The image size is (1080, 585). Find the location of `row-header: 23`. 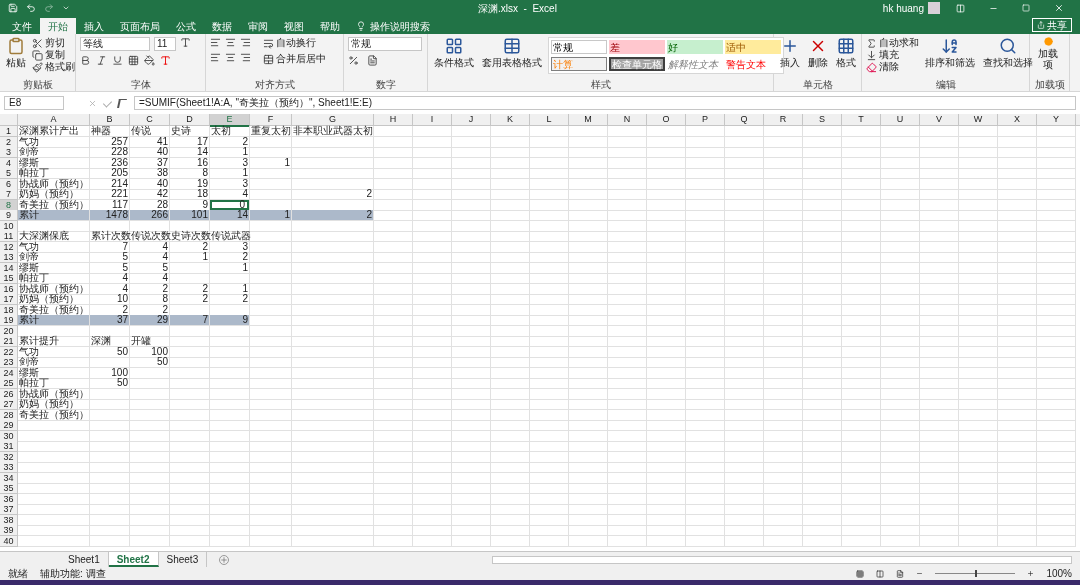

row-header: 23 is located at coordinates (9, 362).